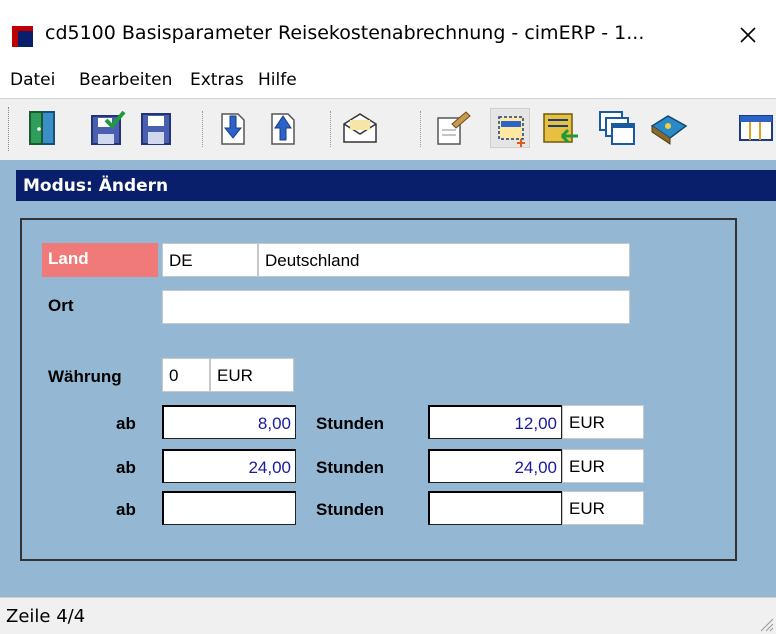 This screenshot has height=634, width=776. I want to click on list-transfer-icon, so click(560, 128).